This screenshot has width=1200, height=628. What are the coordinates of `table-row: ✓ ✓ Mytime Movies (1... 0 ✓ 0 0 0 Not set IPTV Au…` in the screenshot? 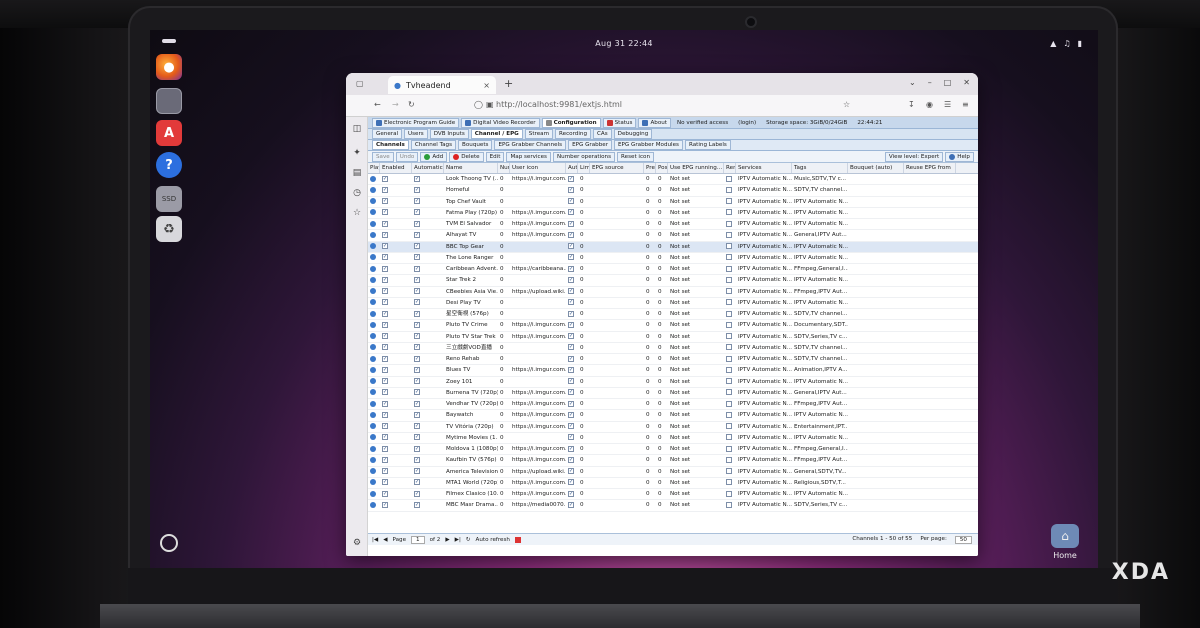 It's located at (673, 438).